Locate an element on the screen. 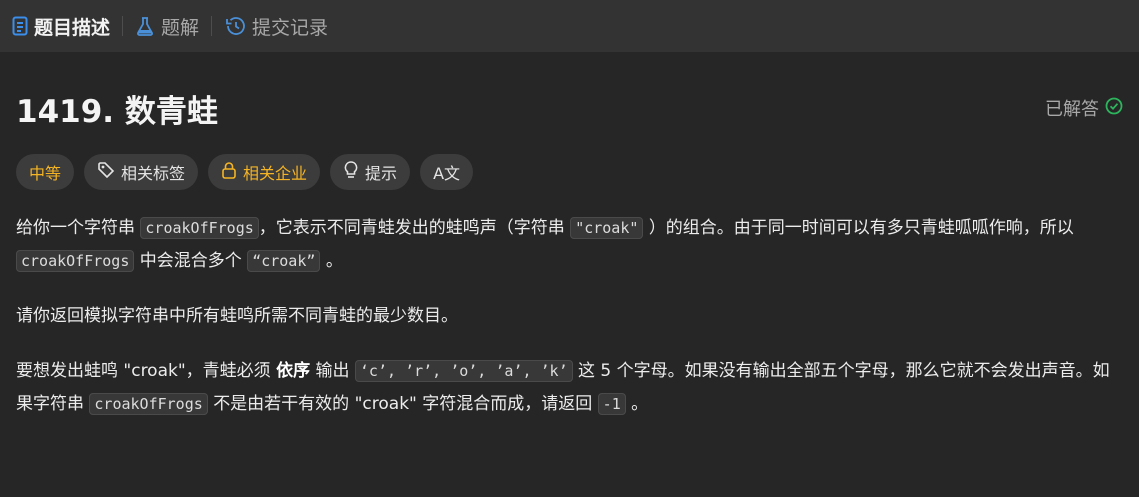  tab-submissions-label: 提交记录 is located at coordinates (290, 27).